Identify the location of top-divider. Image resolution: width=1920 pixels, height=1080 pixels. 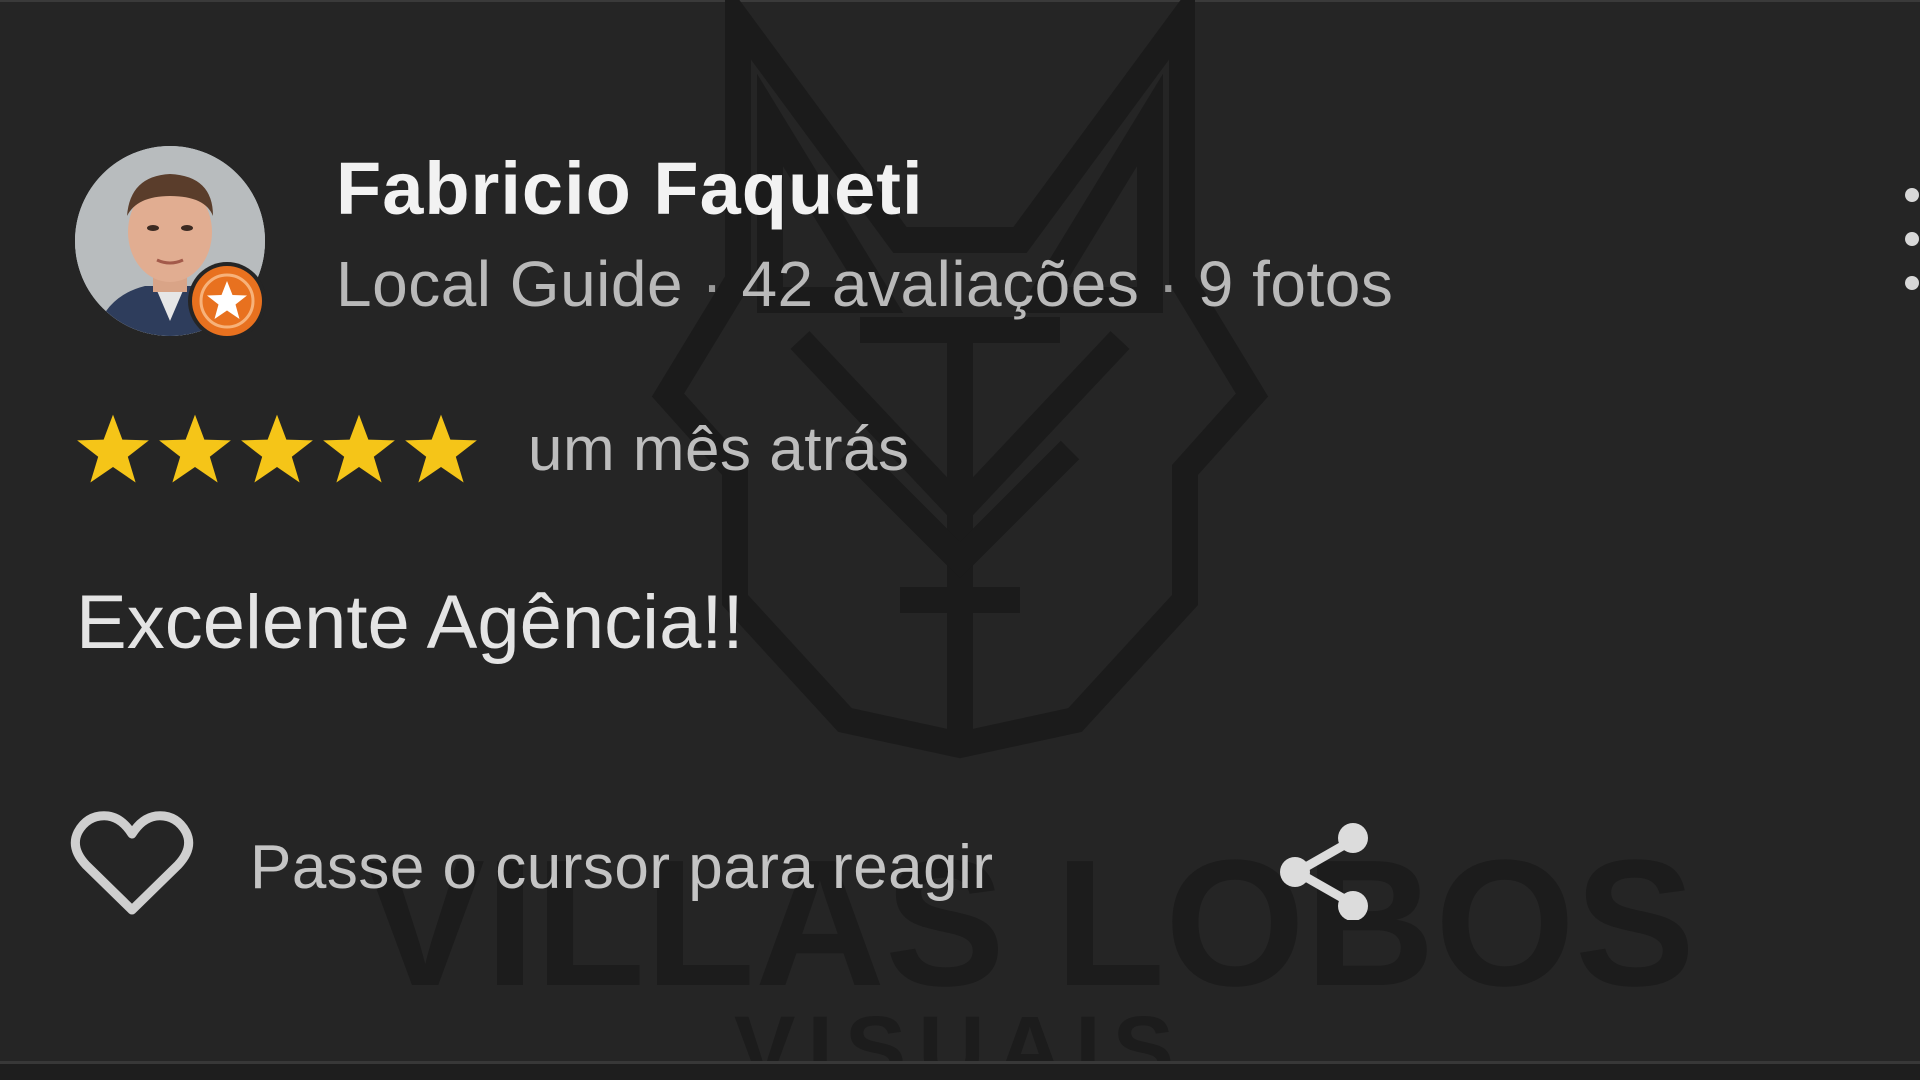
(960, 1).